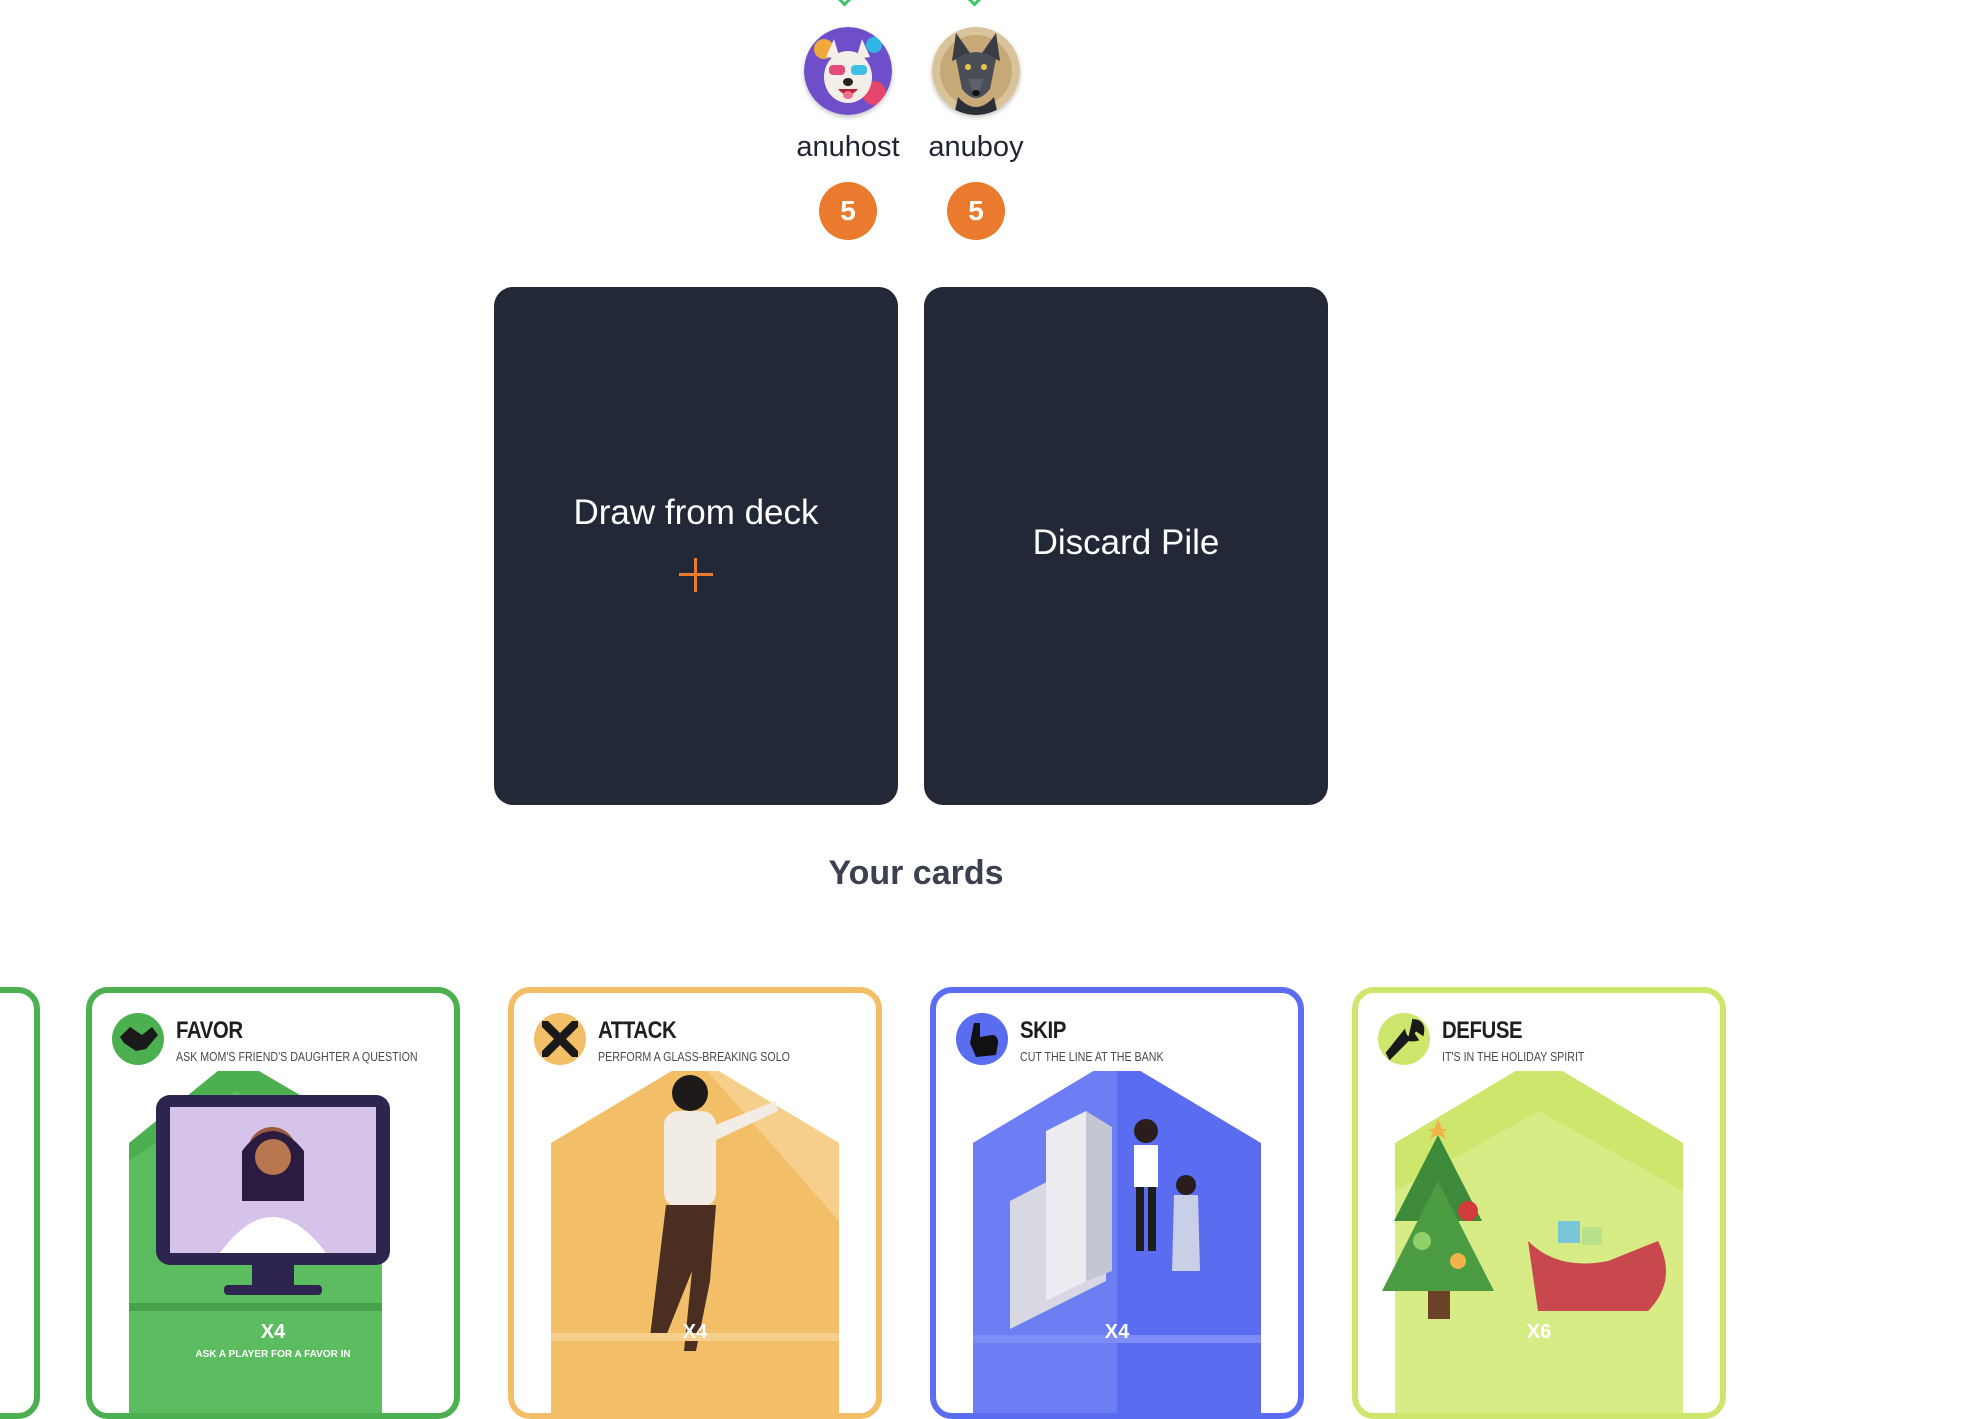 Image resolution: width=1970 pixels, height=1419 pixels. I want to click on card-subtitle: IT'S IN THE HOLIDAY SPIRIT, so click(1513, 1056).